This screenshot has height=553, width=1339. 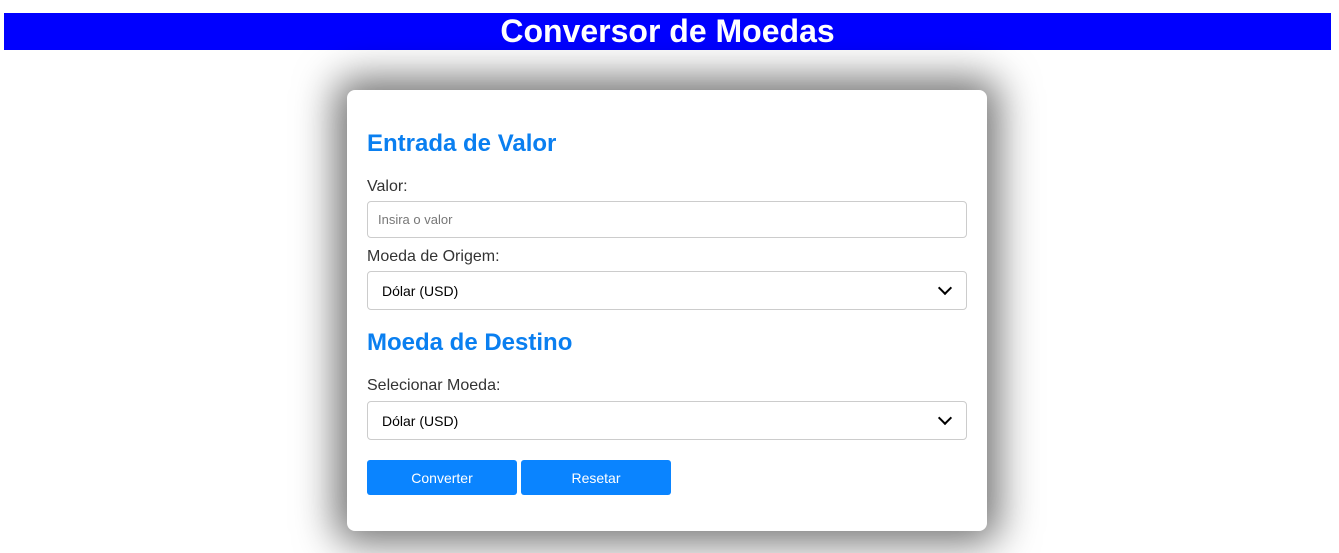 What do you see at coordinates (433, 256) in the screenshot?
I see `origin-currency-label: Moeda de Origem:` at bounding box center [433, 256].